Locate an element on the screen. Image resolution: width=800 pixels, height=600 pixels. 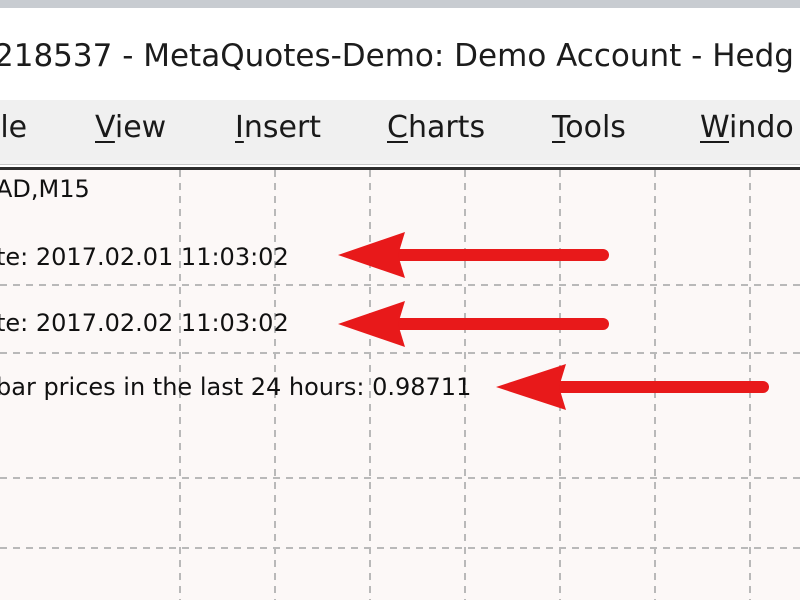
menu-insert: Insert is located at coordinates (278, 127).